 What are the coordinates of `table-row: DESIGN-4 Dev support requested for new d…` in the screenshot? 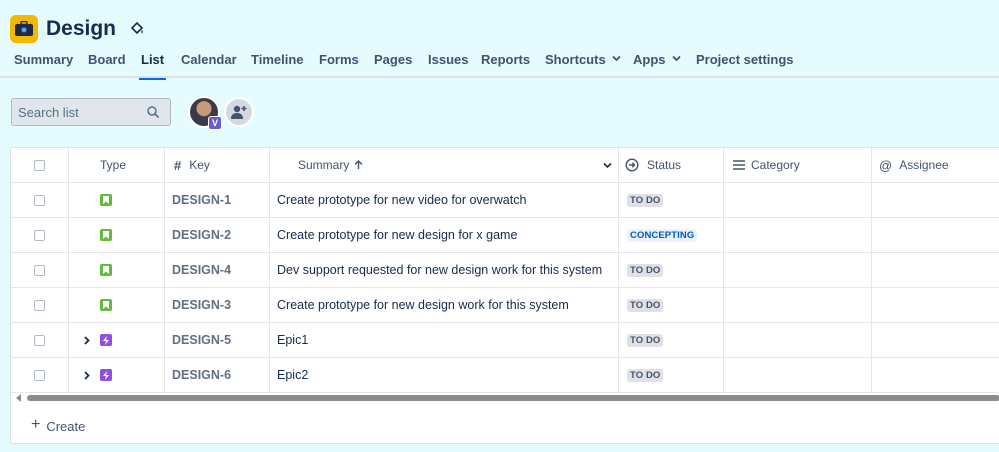 It's located at (505, 270).